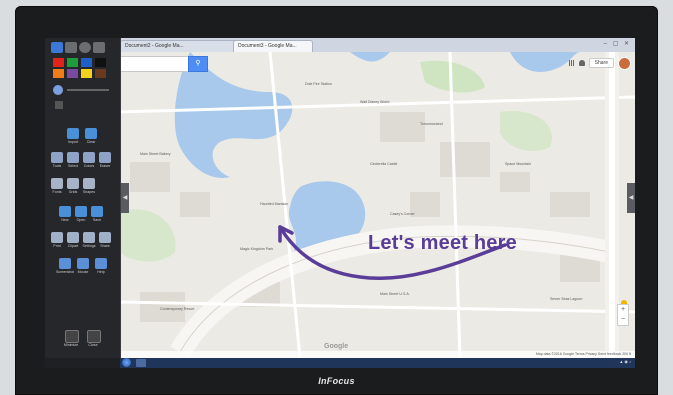 This screenshot has width=673, height=395. I want to click on fonts-icon, so click(57, 183).